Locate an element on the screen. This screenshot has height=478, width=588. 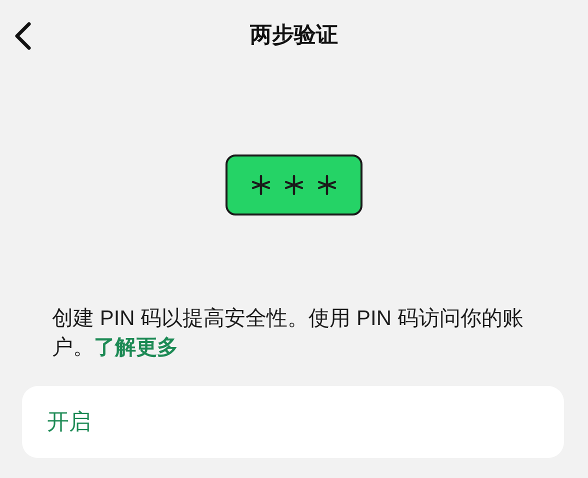
back-icon is located at coordinates (23, 36).